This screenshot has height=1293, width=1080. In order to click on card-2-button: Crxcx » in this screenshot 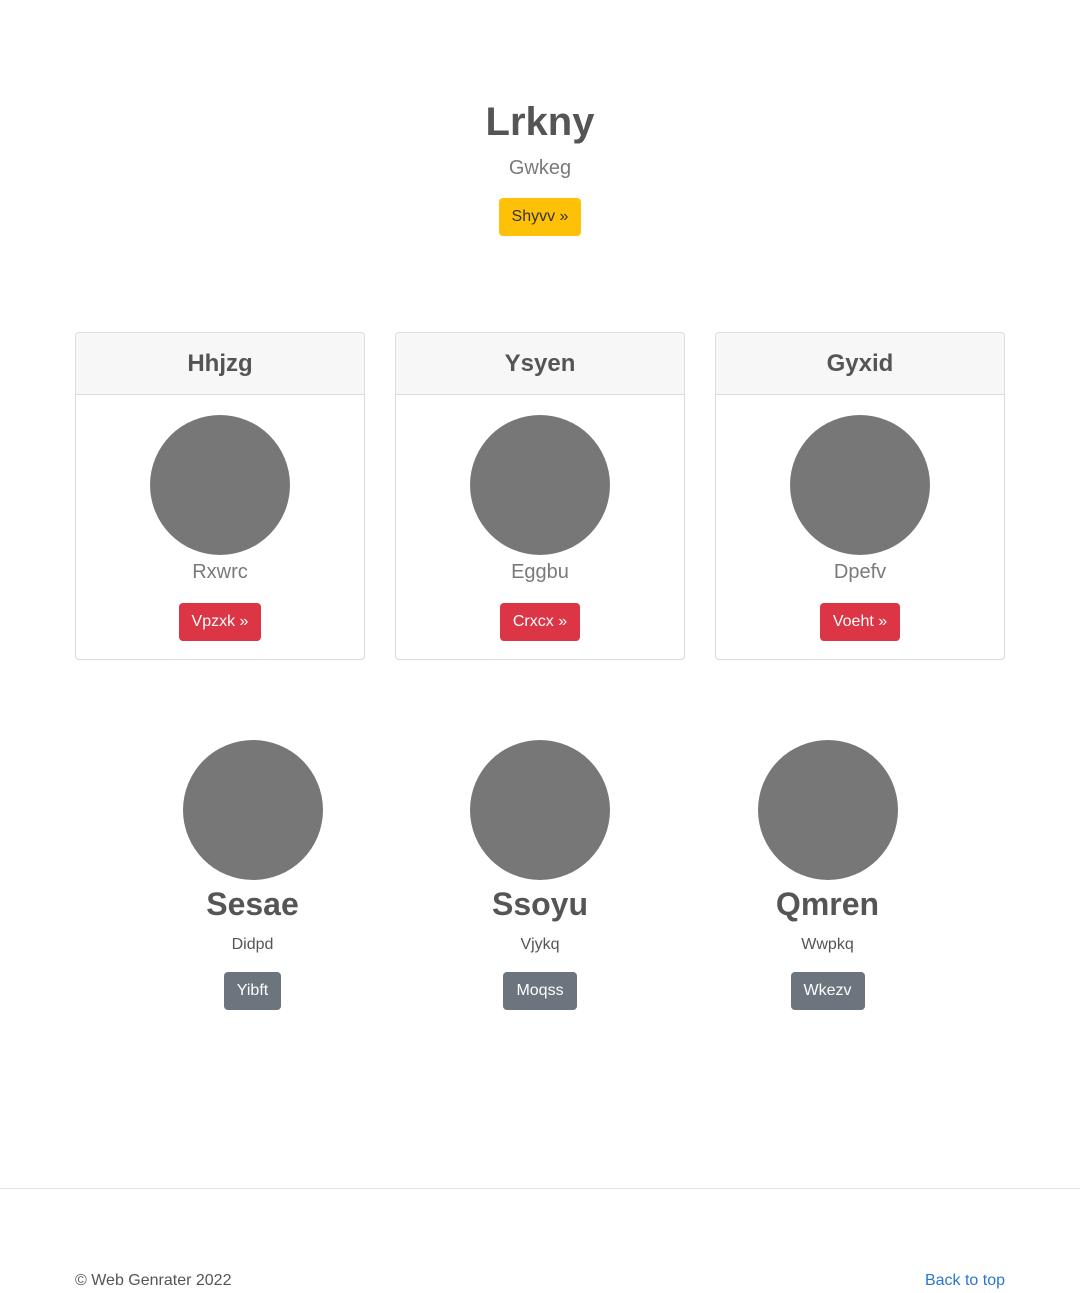, I will do `click(540, 622)`.